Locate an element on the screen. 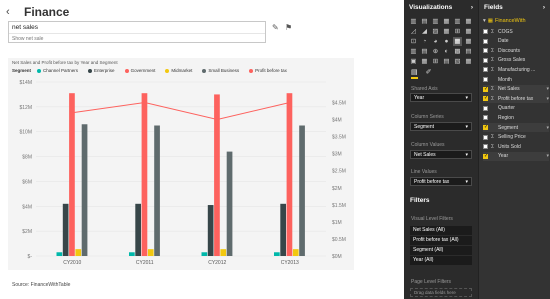  table-node: ▾ ▦ FinanceWith is located at coordinates (504, 21).